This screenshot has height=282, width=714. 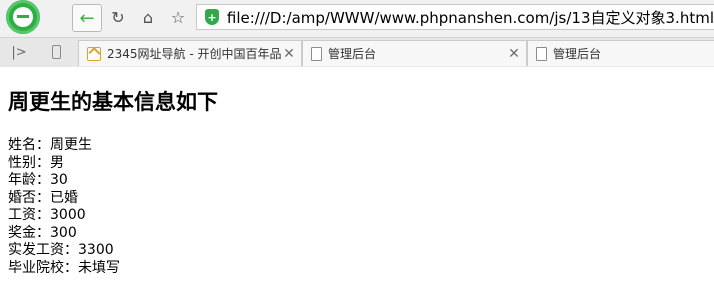 What do you see at coordinates (19, 52) in the screenshot?
I see `sidebar-toggle-icon: |>` at bounding box center [19, 52].